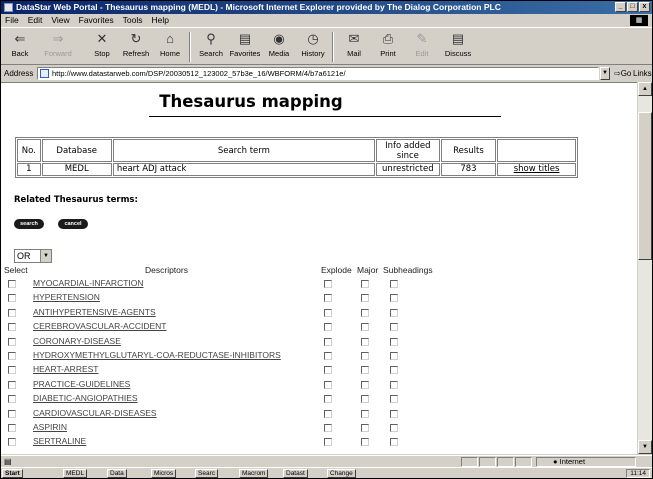  I want to click on start-button: Start, so click(12, 473).